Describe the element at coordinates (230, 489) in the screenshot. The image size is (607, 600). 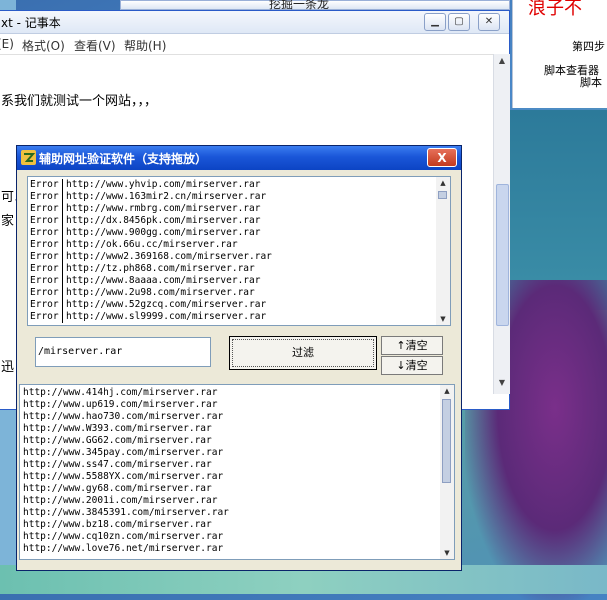
I see `url-list-item: http://www.gy68.com/mirserver.rar` at that location.